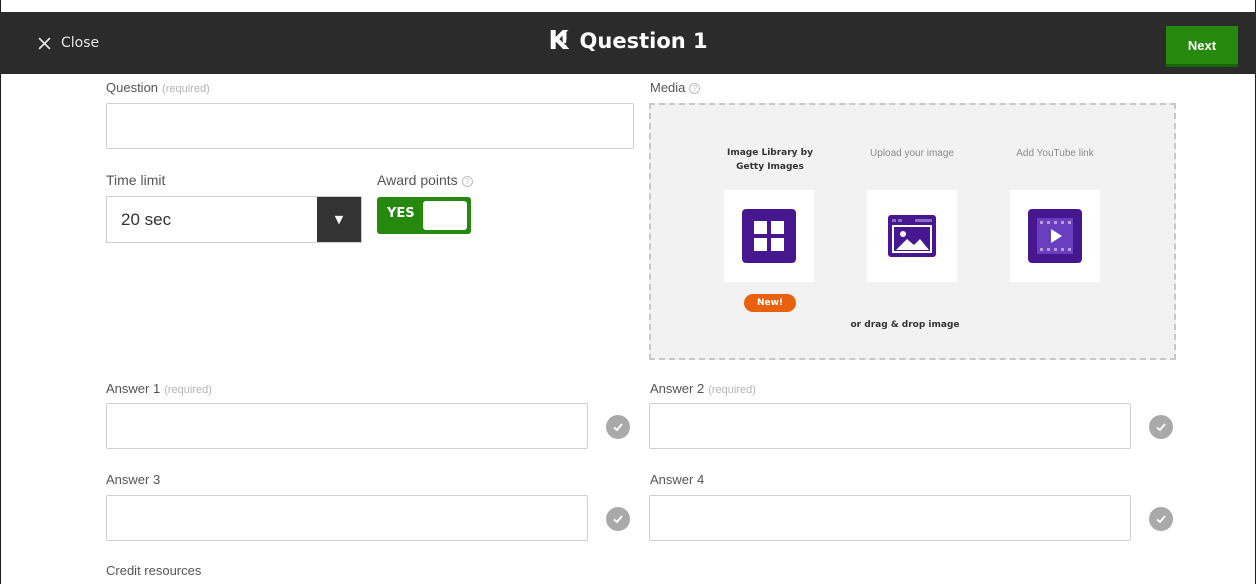 The image size is (1256, 584). Describe the element at coordinates (347, 426) in the screenshot. I see `answer-1-input` at that location.